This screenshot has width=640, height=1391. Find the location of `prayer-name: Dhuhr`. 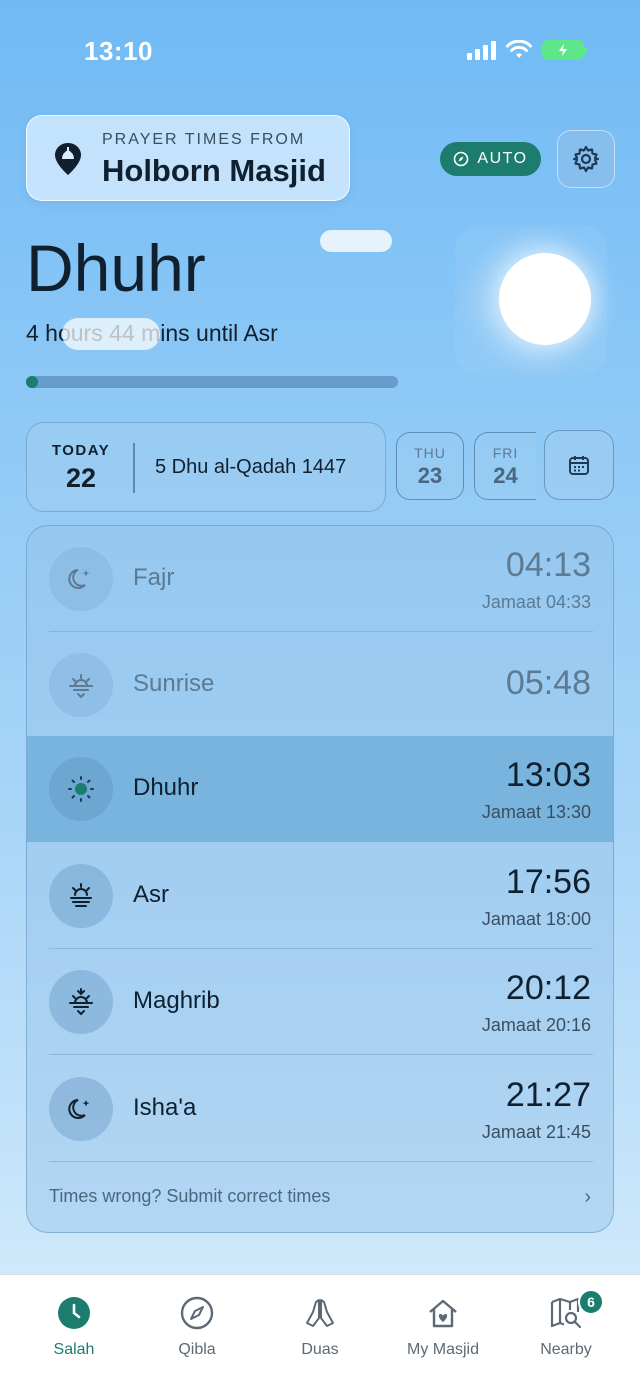

prayer-name: Dhuhr is located at coordinates (166, 787).